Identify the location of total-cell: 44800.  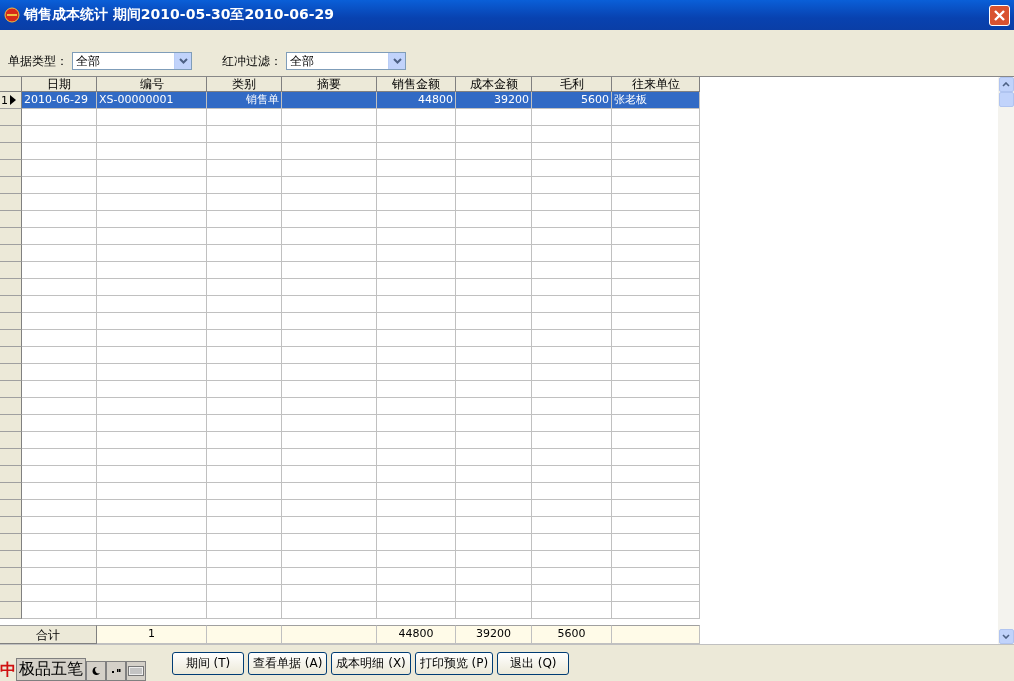
(416, 634).